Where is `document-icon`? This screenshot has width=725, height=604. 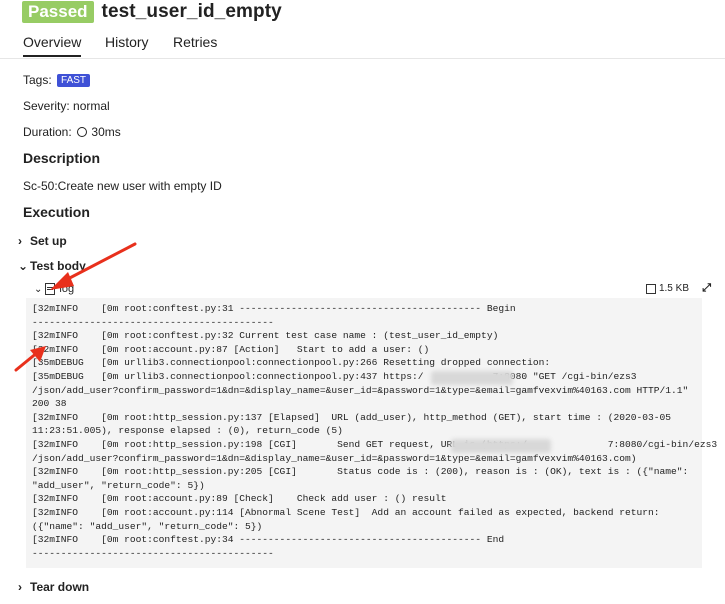
document-icon is located at coordinates (50, 289).